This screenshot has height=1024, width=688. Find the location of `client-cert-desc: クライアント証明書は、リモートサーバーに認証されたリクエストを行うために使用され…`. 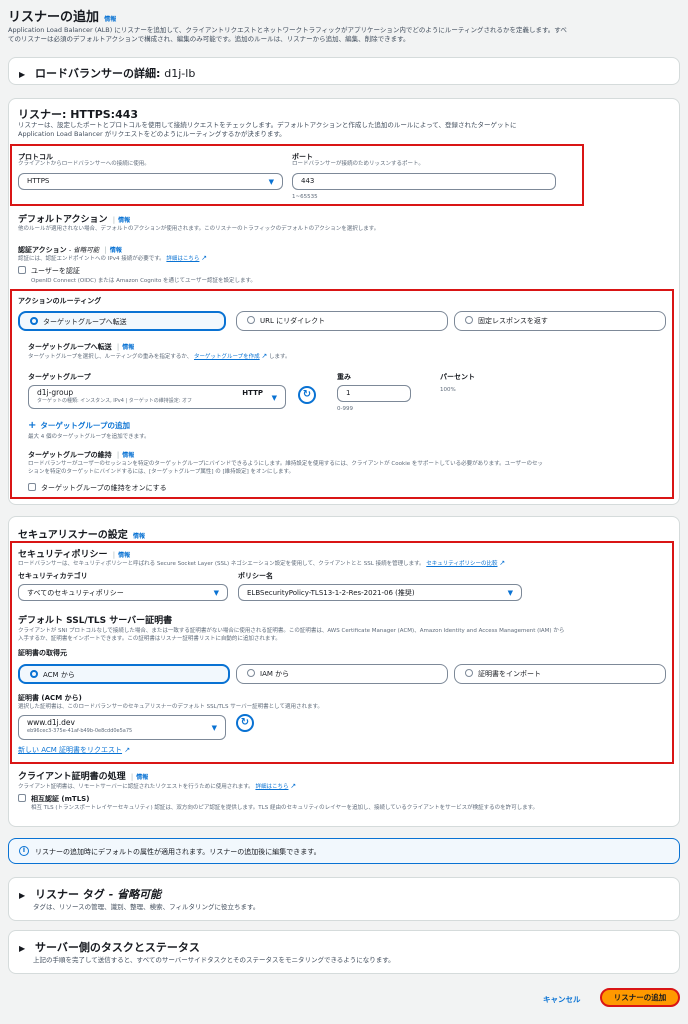

client-cert-desc: クライアント証明書は、リモートサーバーに認証されたリクエストを行うために使用され… is located at coordinates (157, 786).